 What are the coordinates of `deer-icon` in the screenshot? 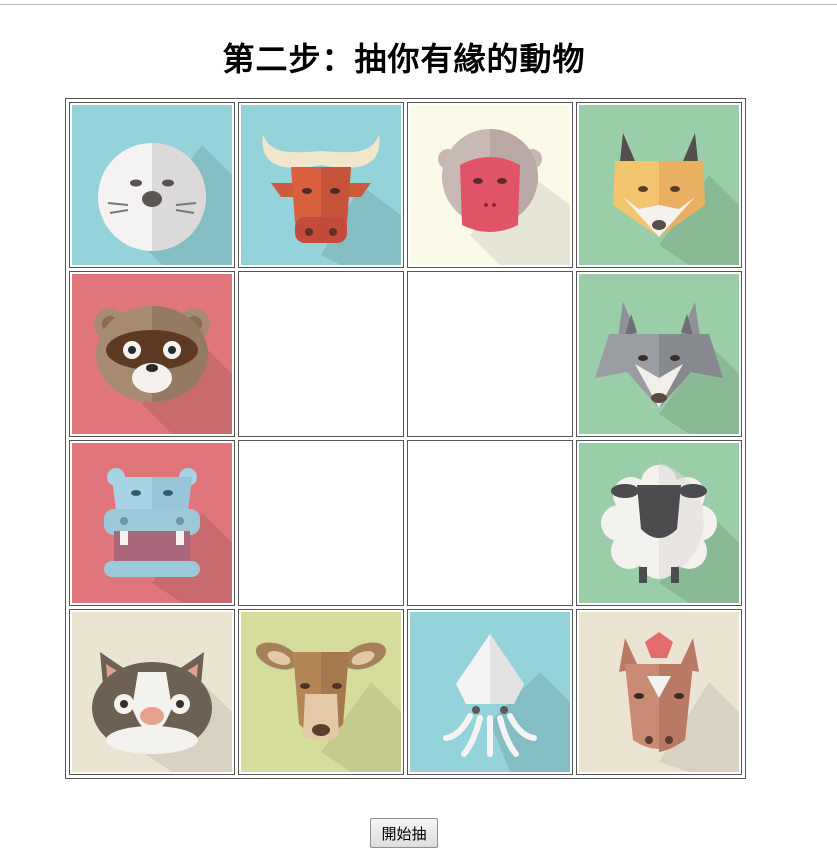 It's located at (321, 692).